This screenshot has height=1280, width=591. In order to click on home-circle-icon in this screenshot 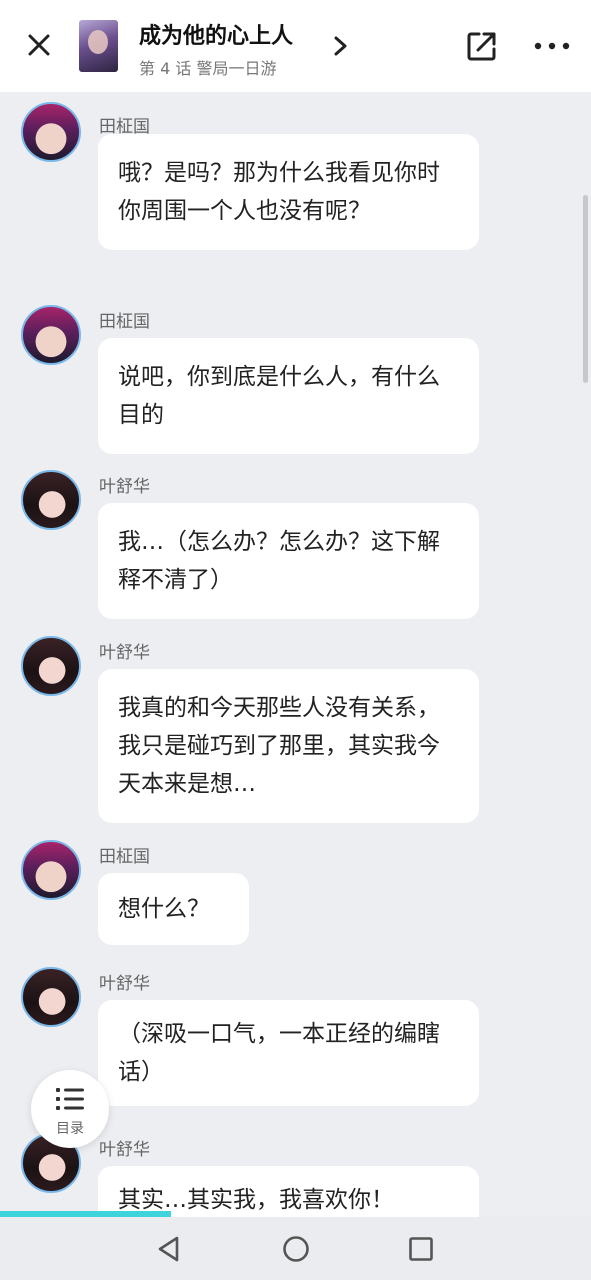, I will do `click(296, 1249)`.